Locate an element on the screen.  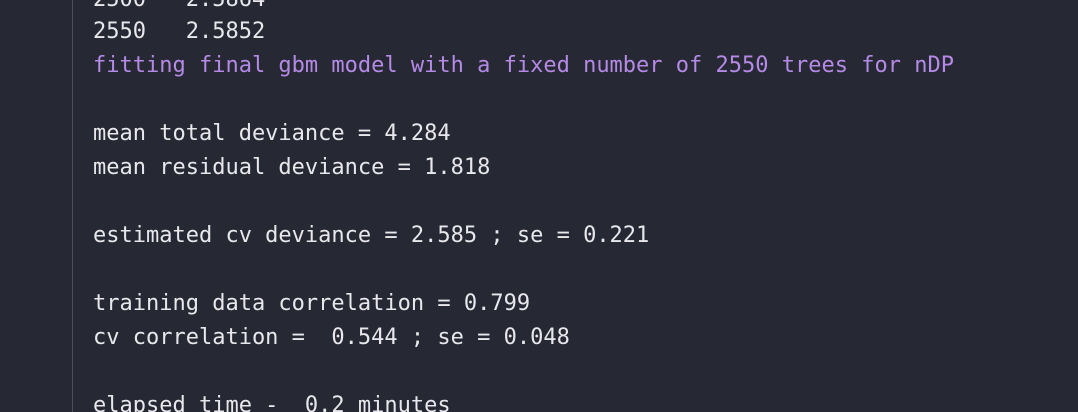
console-line-mean-residual-deviance: mean residual deviance = 1.818 is located at coordinates (292, 167).